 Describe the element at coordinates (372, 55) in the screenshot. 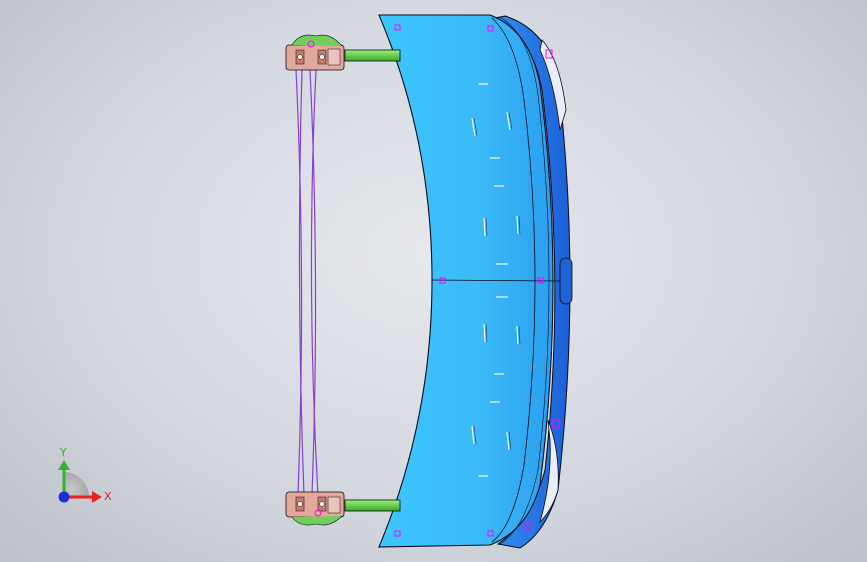

I see `upper-support-strut` at that location.